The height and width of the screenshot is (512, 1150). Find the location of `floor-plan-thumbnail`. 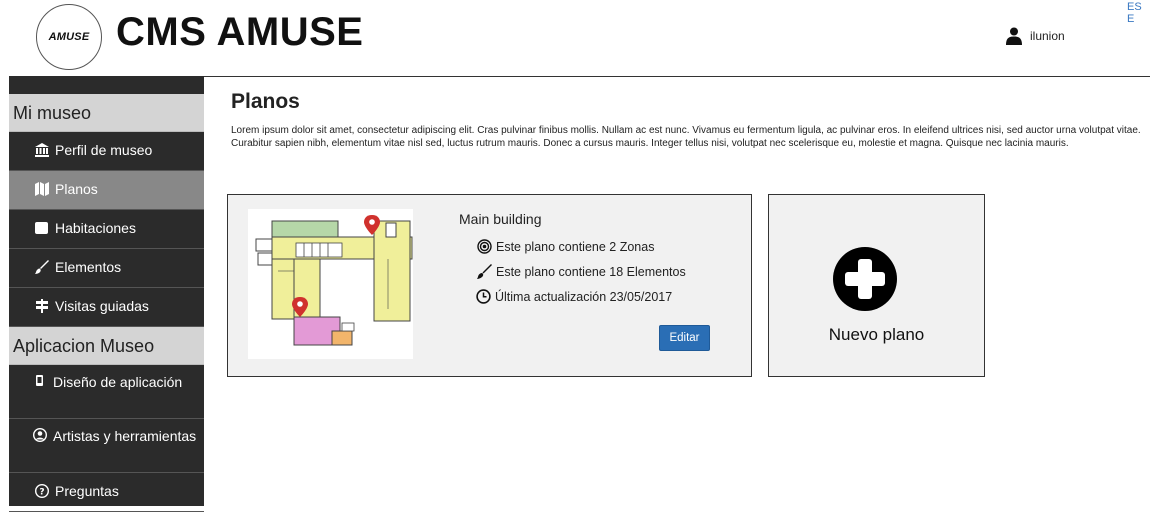

floor-plan-thumbnail is located at coordinates (330, 284).